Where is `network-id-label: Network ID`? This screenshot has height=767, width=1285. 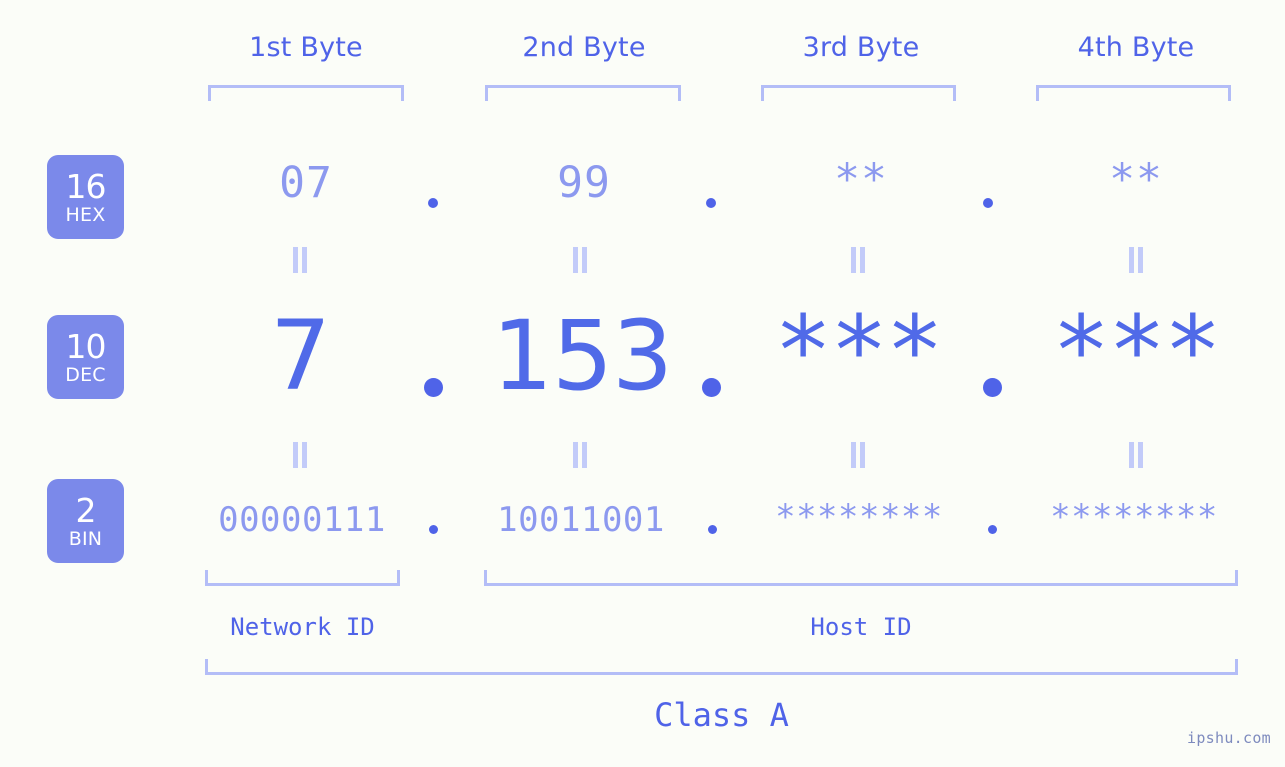 network-id-label: Network ID is located at coordinates (302, 627).